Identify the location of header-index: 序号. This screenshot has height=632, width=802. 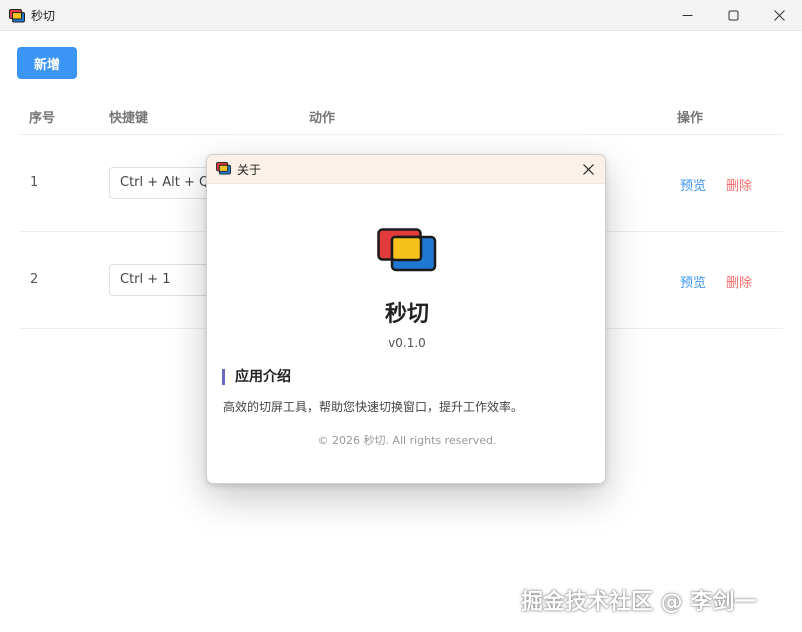
(42, 118).